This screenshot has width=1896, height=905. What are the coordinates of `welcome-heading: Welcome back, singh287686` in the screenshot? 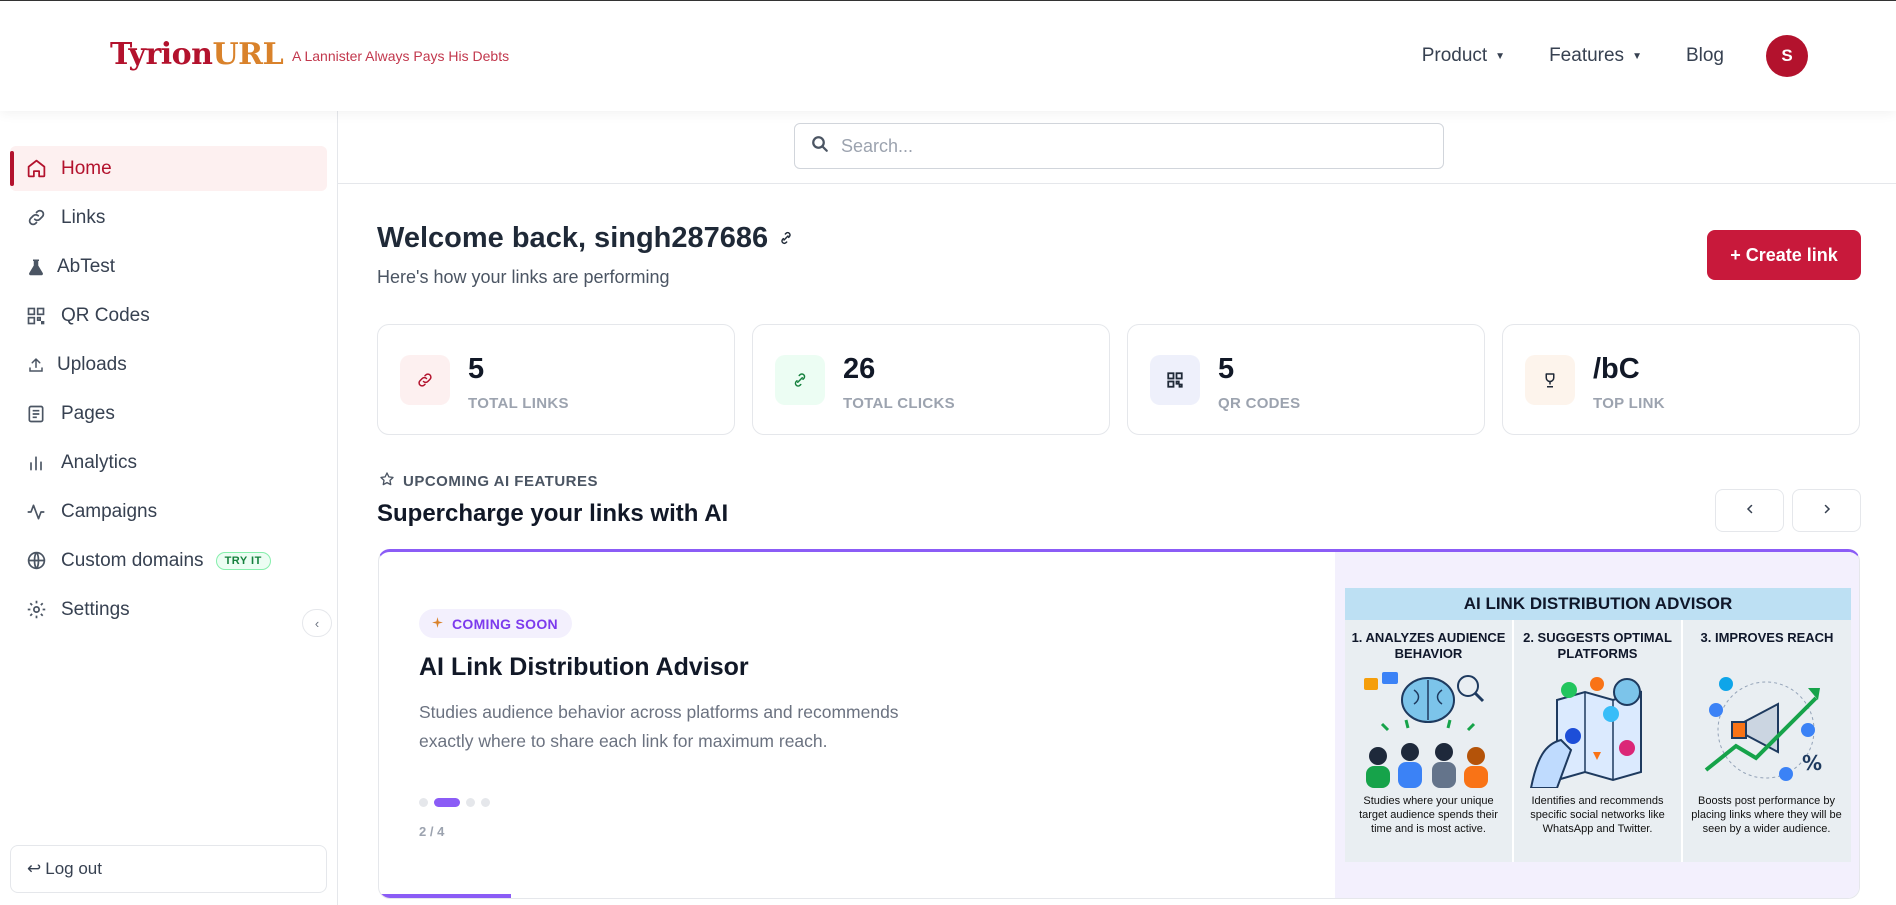 It's located at (585, 238).